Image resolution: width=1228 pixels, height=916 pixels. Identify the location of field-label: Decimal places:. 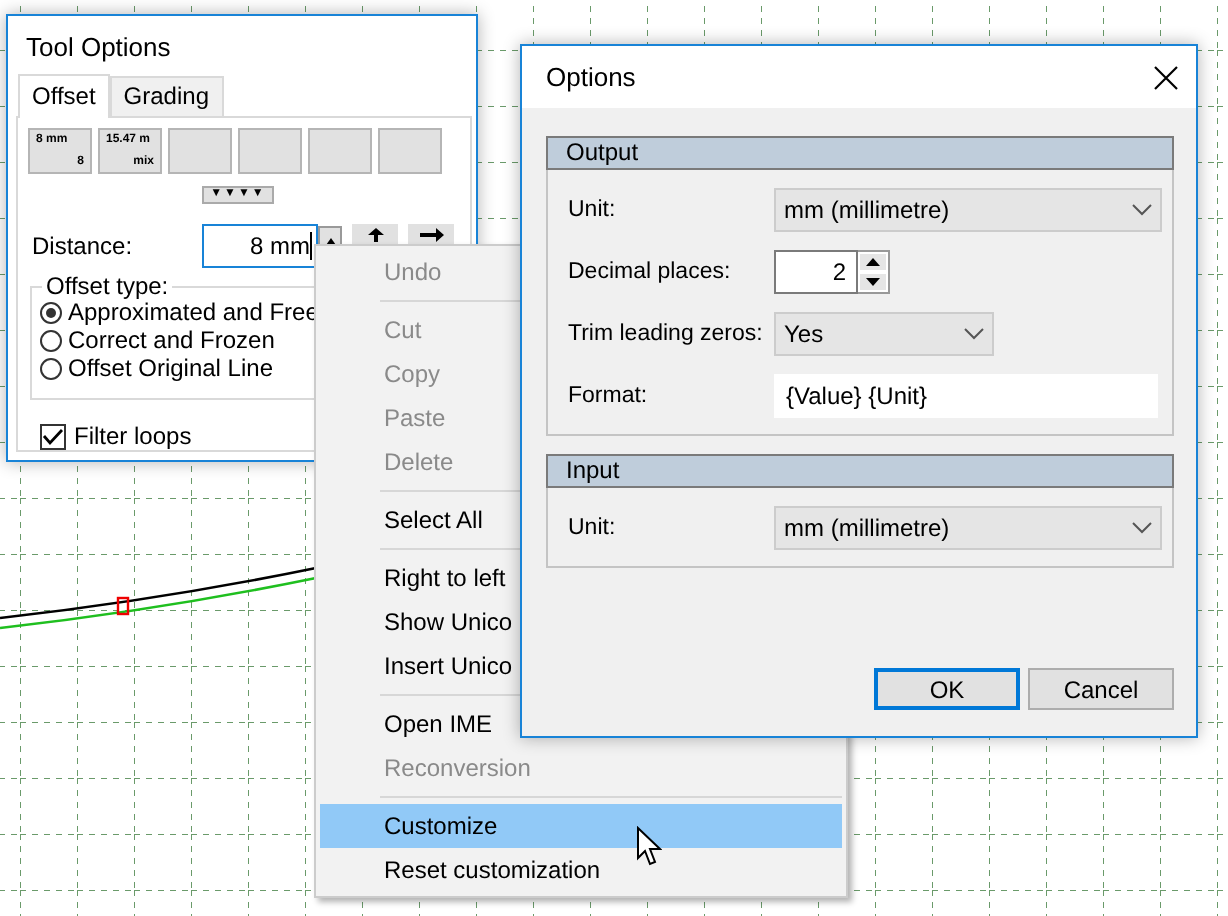
(650, 272).